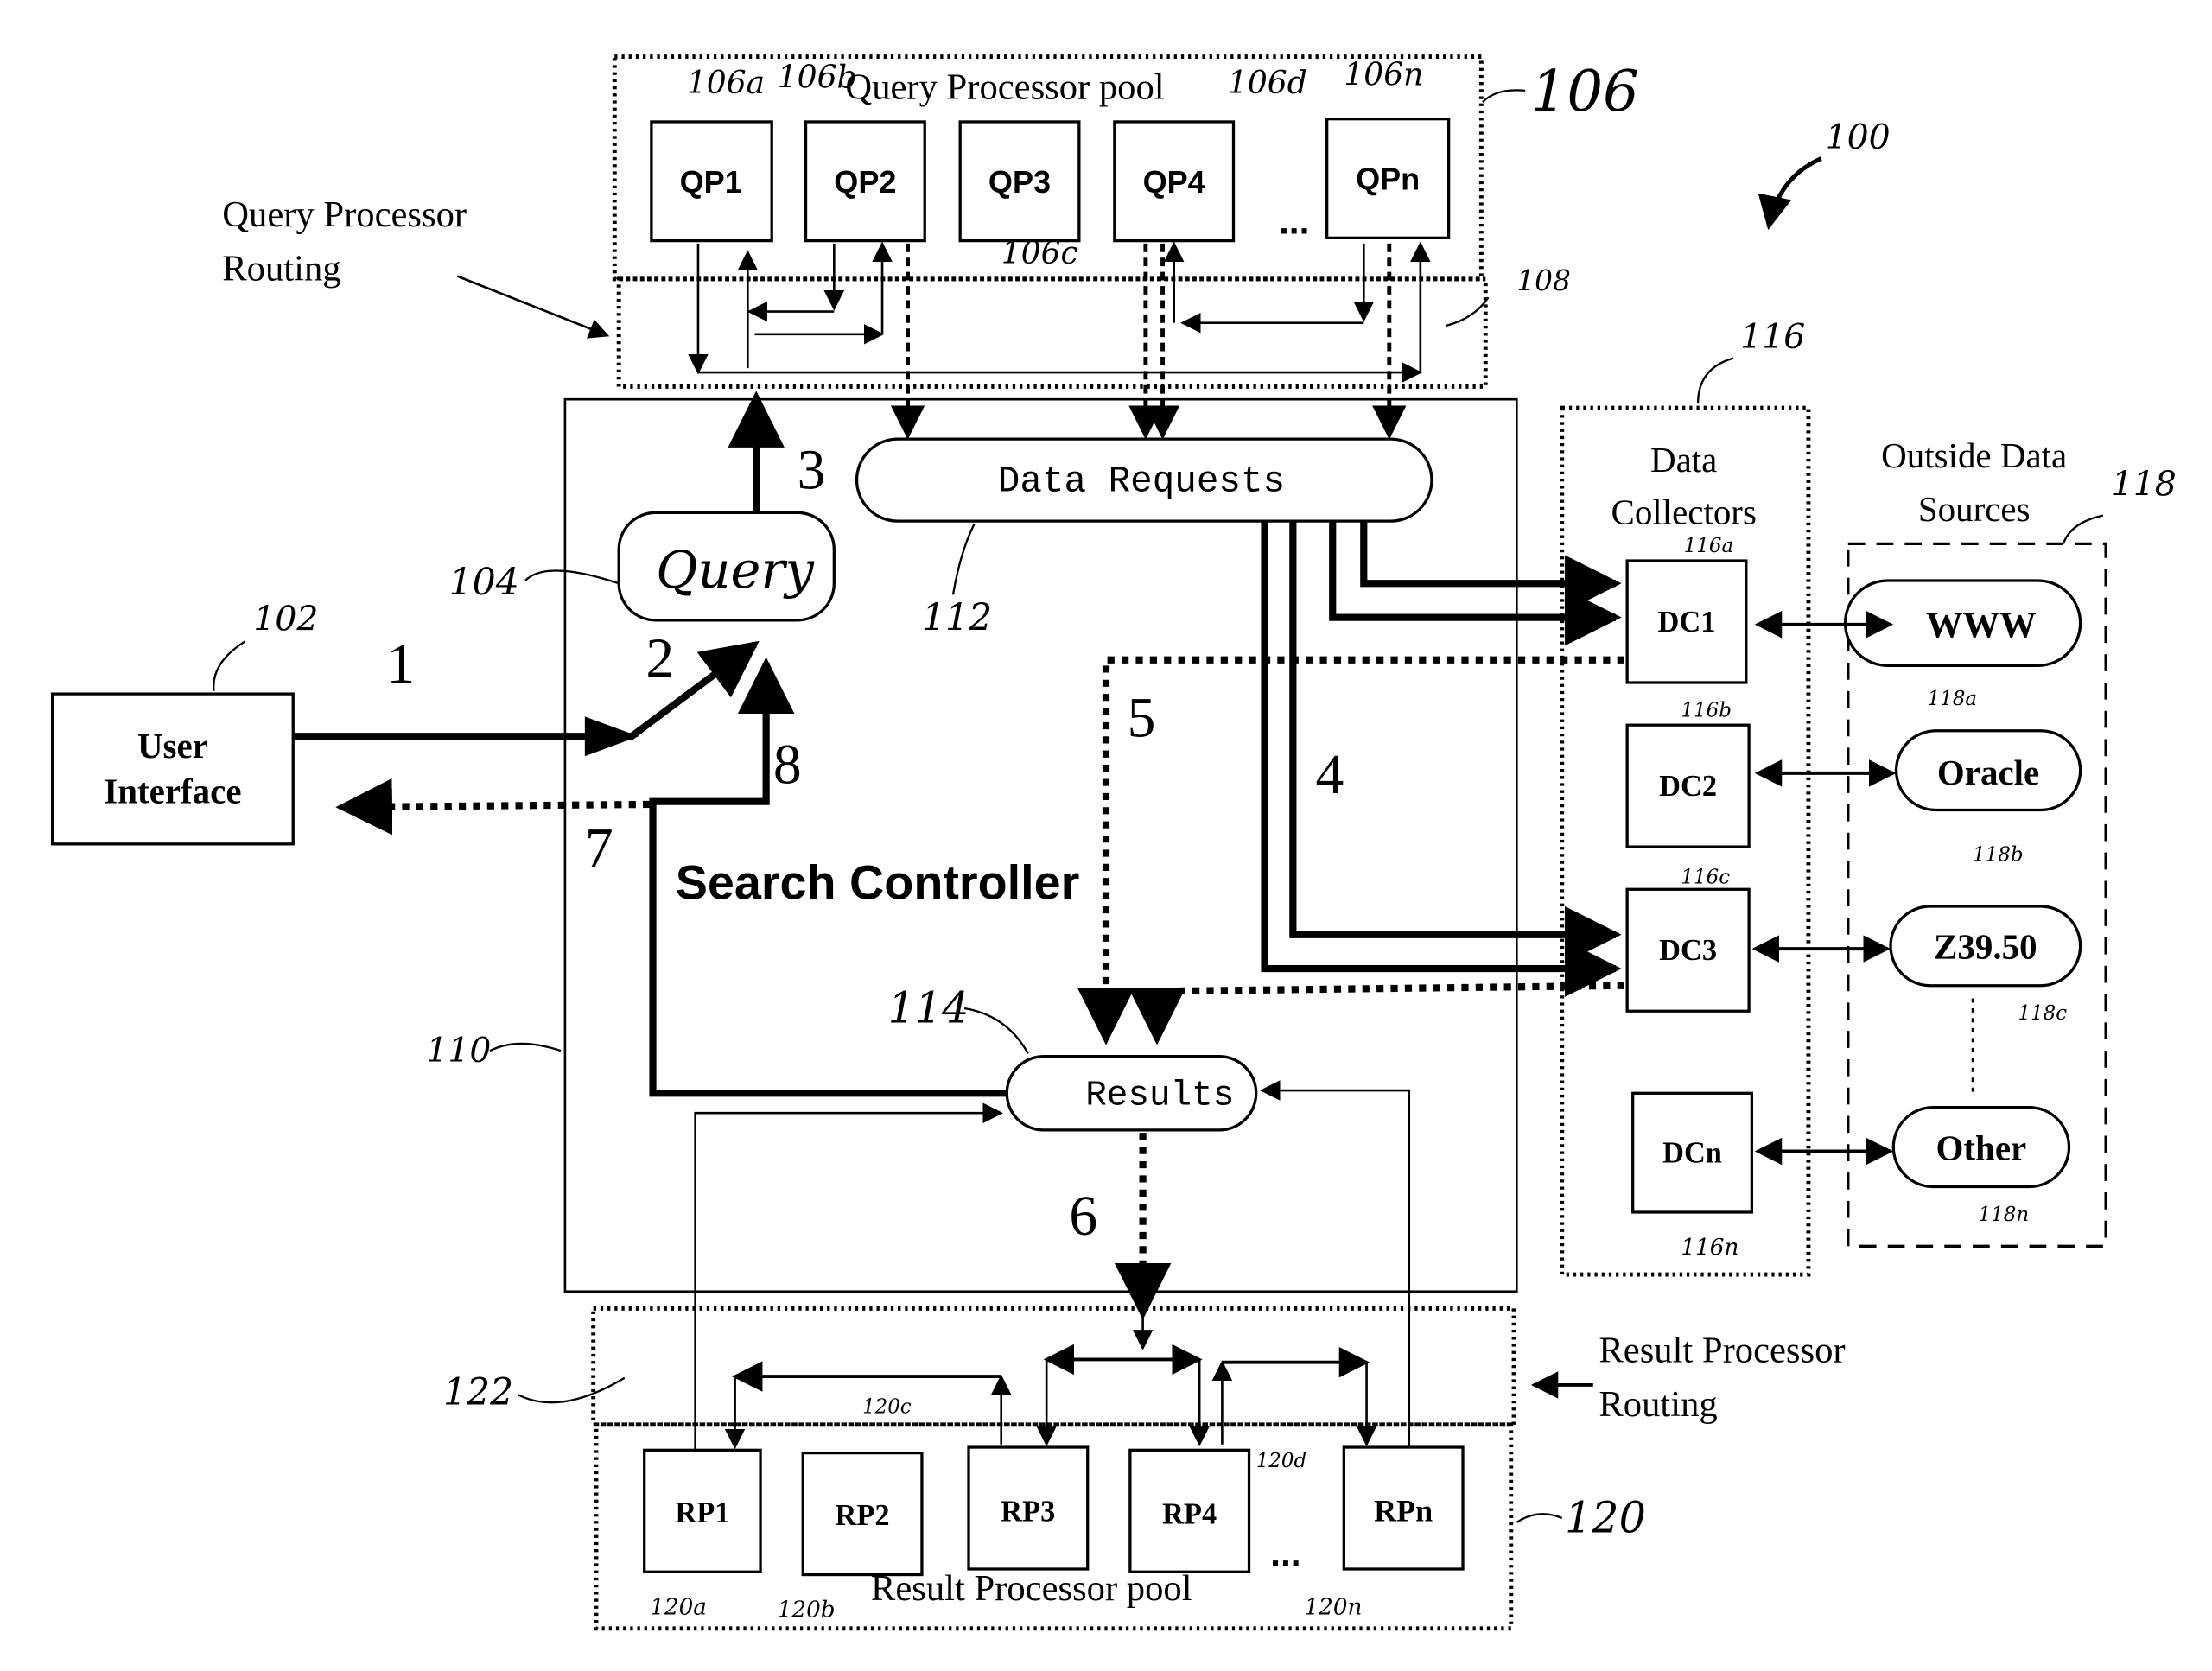 The height and width of the screenshot is (1671, 2212). I want to click on source-z3950: Z39.50, so click(1985, 946).